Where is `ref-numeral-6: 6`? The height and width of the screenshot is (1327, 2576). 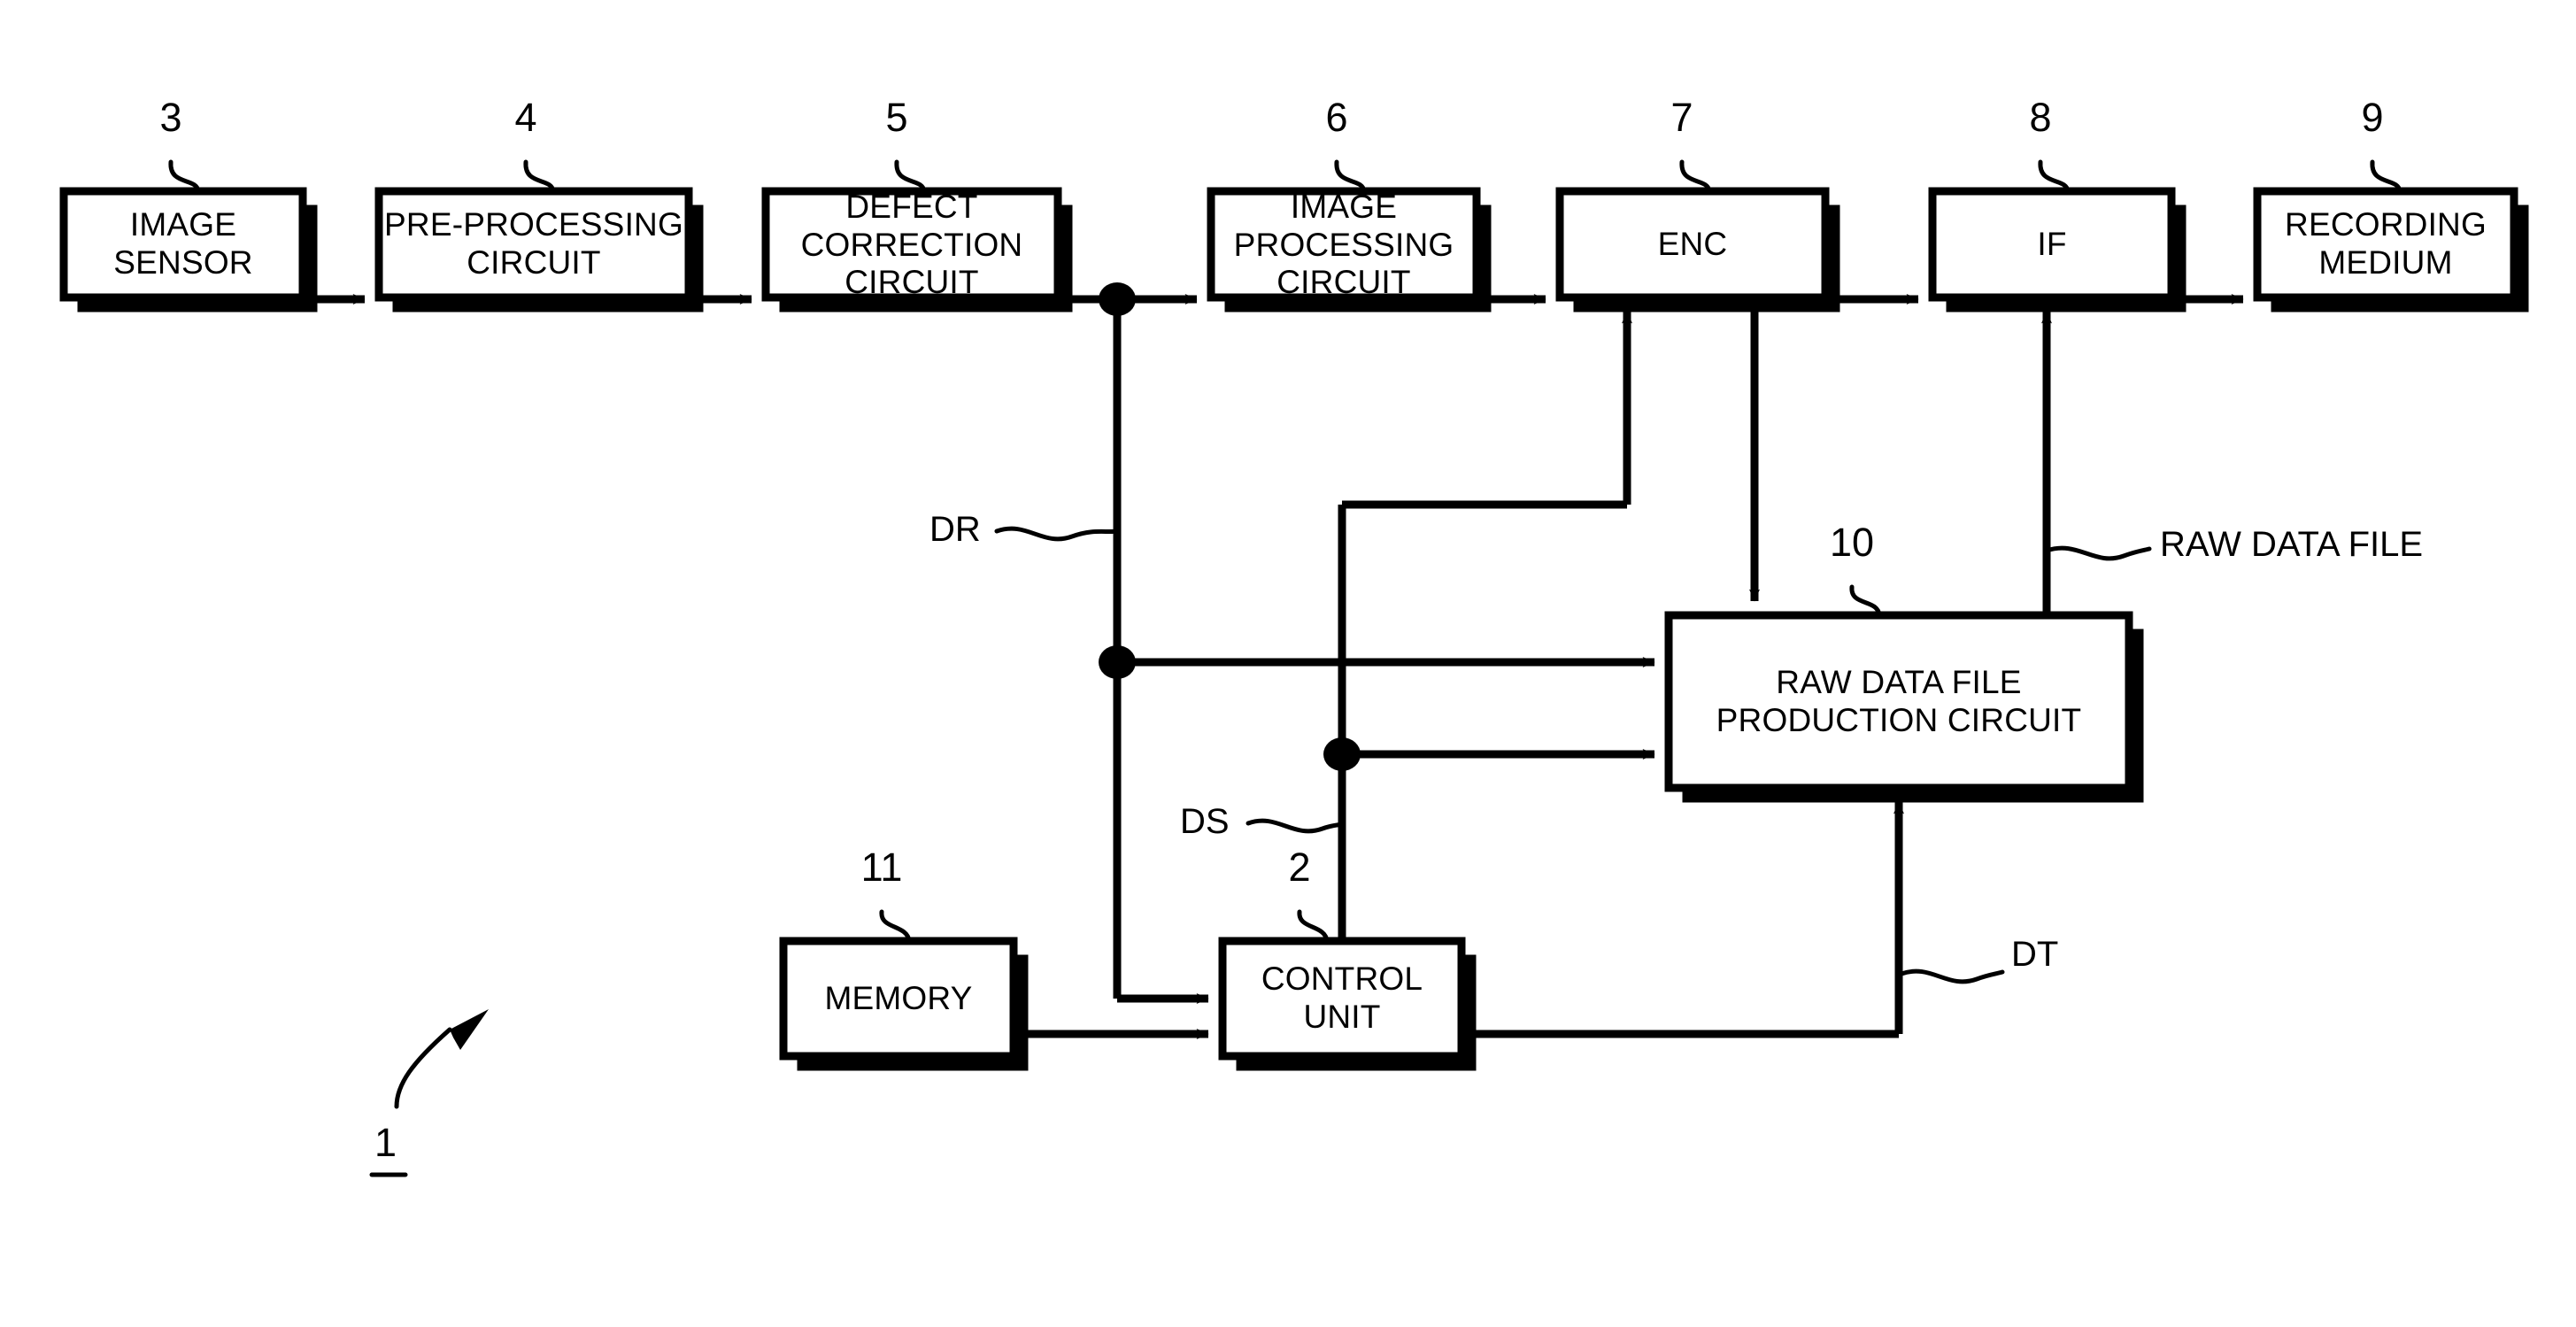
ref-numeral-6: 6 is located at coordinates (1336, 118).